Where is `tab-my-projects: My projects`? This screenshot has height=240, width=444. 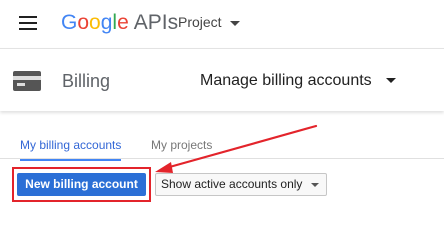
tab-my-projects: My projects is located at coordinates (181, 145).